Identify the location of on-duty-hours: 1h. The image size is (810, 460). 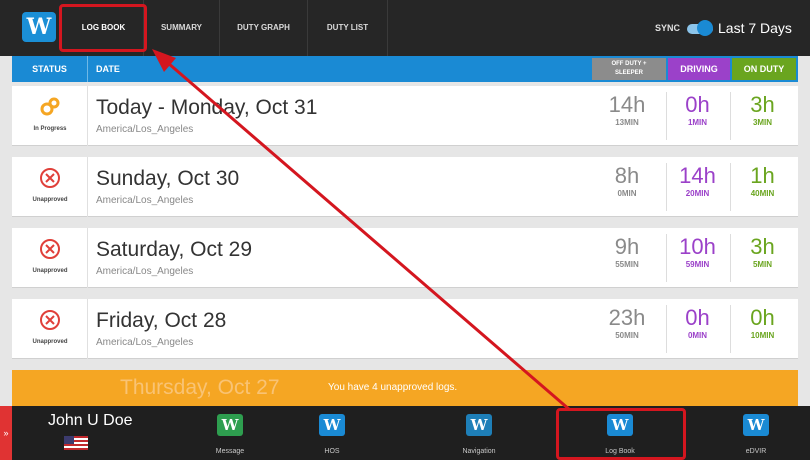
(762, 175).